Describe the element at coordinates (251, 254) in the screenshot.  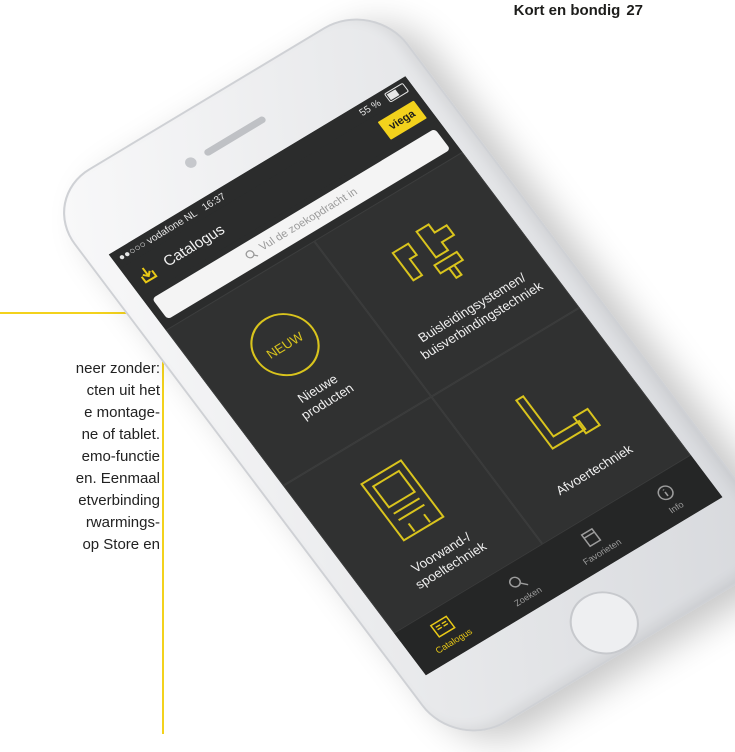
I see `search-icon` at that location.